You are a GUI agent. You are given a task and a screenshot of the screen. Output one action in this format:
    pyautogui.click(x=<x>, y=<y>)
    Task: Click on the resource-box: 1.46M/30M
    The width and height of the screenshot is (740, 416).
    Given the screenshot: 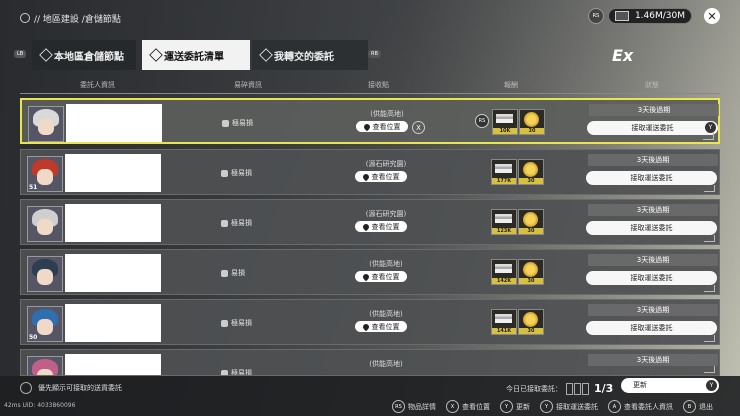 What is the action you would take?
    pyautogui.click(x=650, y=16)
    